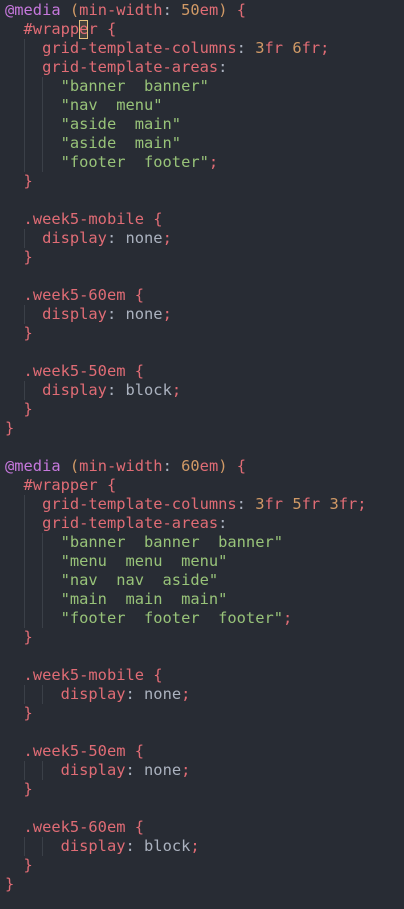 This screenshot has height=909, width=404. I want to click on code-line: "main main main", so click(116, 599).